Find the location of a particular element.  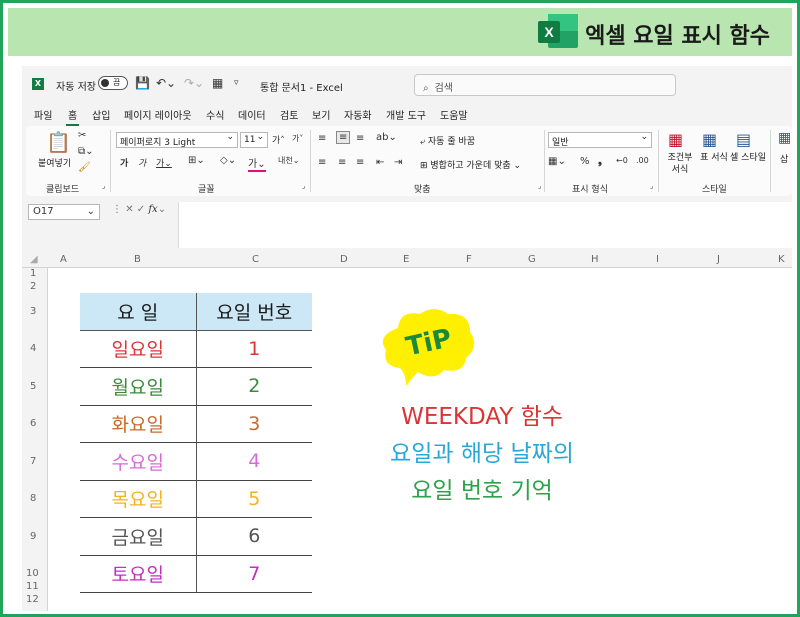

percent-icon: % is located at coordinates (585, 161).